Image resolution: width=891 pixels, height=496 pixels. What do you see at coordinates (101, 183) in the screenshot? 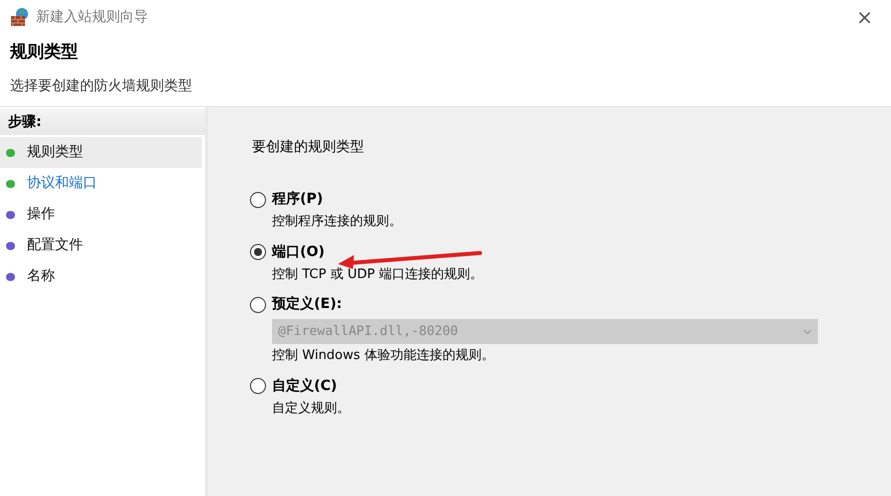
I see `step-item: 协议和端口` at bounding box center [101, 183].